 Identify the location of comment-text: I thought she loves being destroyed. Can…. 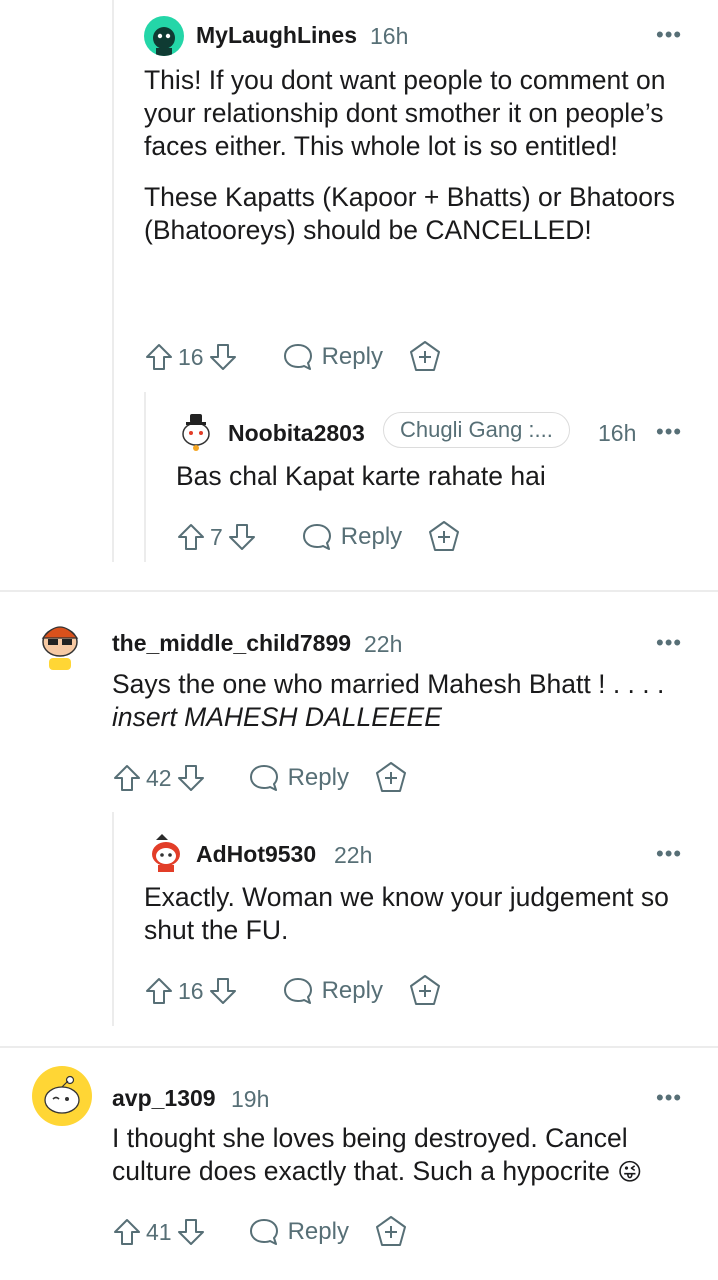
(370, 1154).